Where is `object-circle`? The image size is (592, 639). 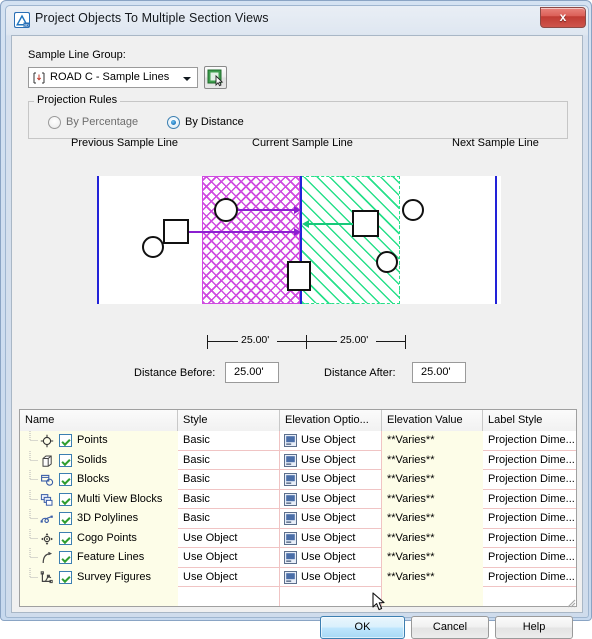 object-circle is located at coordinates (387, 262).